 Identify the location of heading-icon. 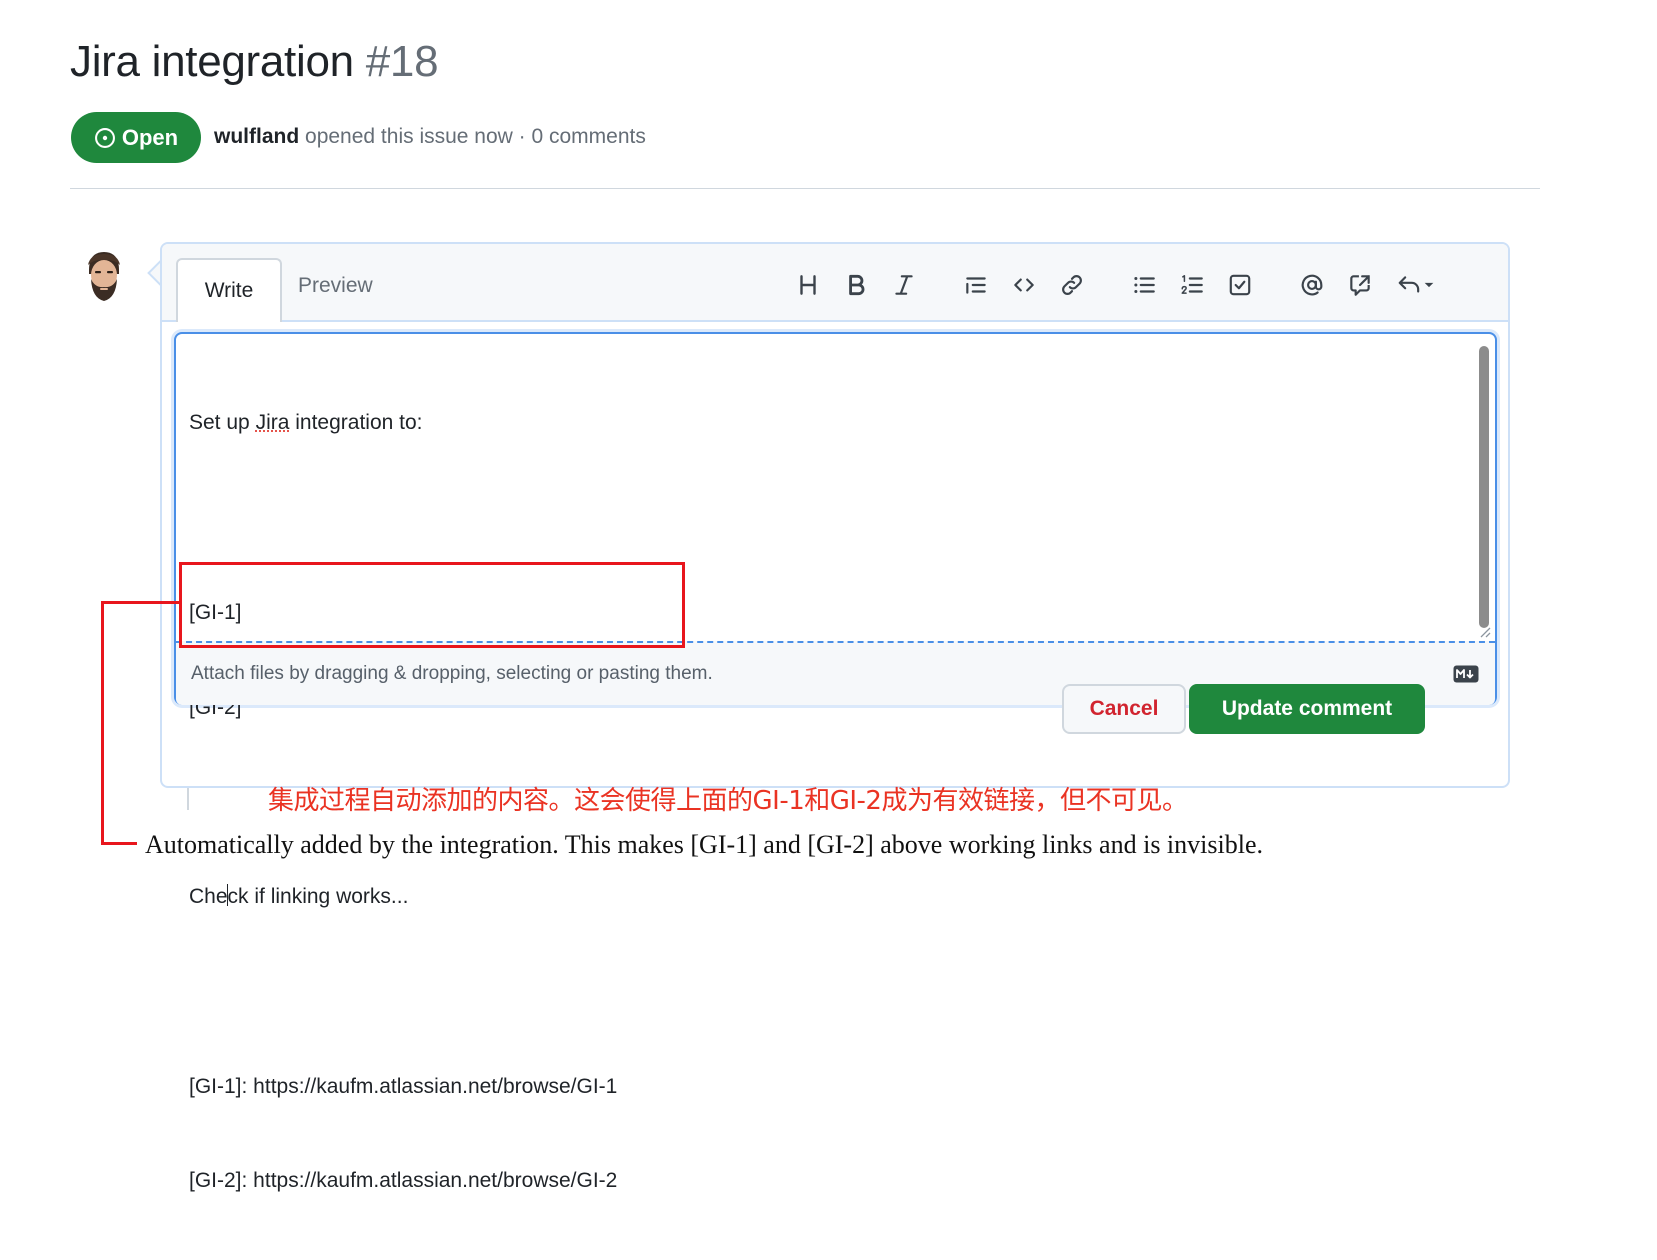
(808, 285).